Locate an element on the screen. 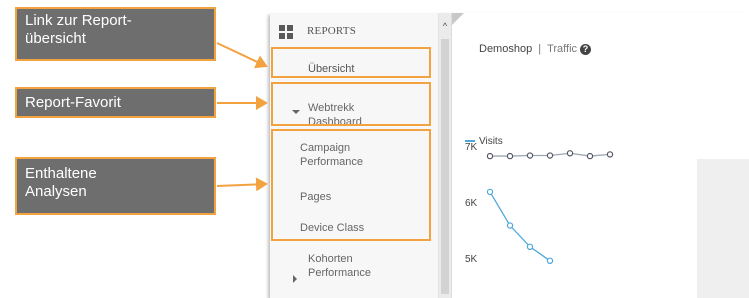 This screenshot has width=749, height=298. annotation-arrows is located at coordinates (242, 117).